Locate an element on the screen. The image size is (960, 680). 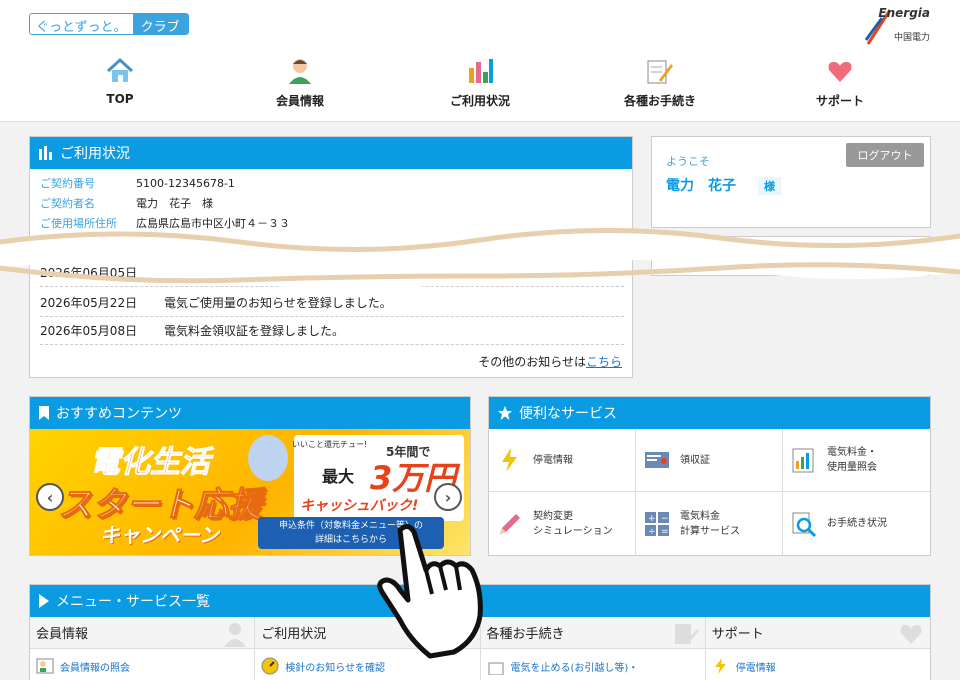
service-label: 領収証 is located at coordinates (695, 460).